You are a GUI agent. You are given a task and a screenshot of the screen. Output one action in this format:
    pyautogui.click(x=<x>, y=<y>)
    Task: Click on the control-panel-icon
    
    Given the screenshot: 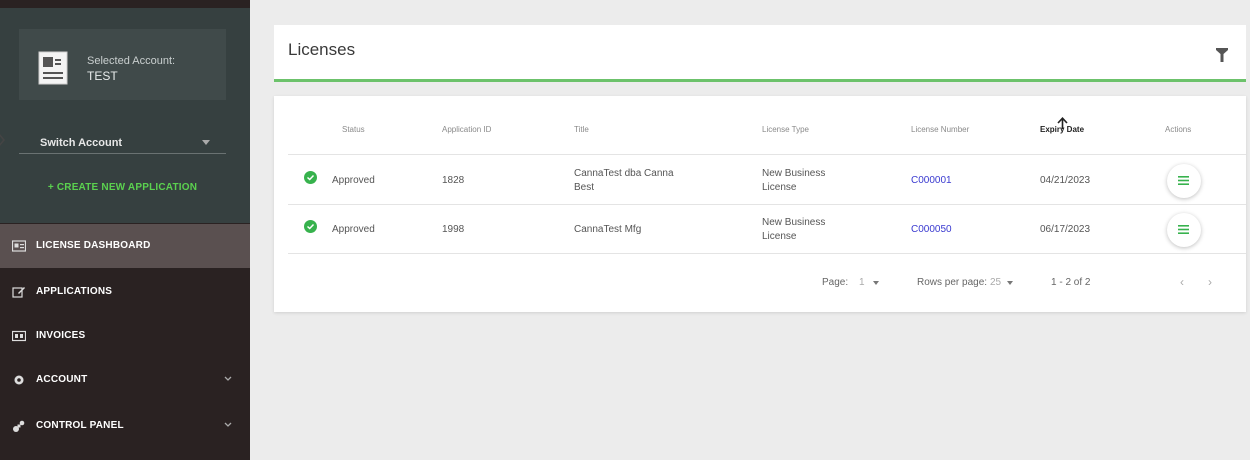 What is the action you would take?
    pyautogui.click(x=19, y=426)
    